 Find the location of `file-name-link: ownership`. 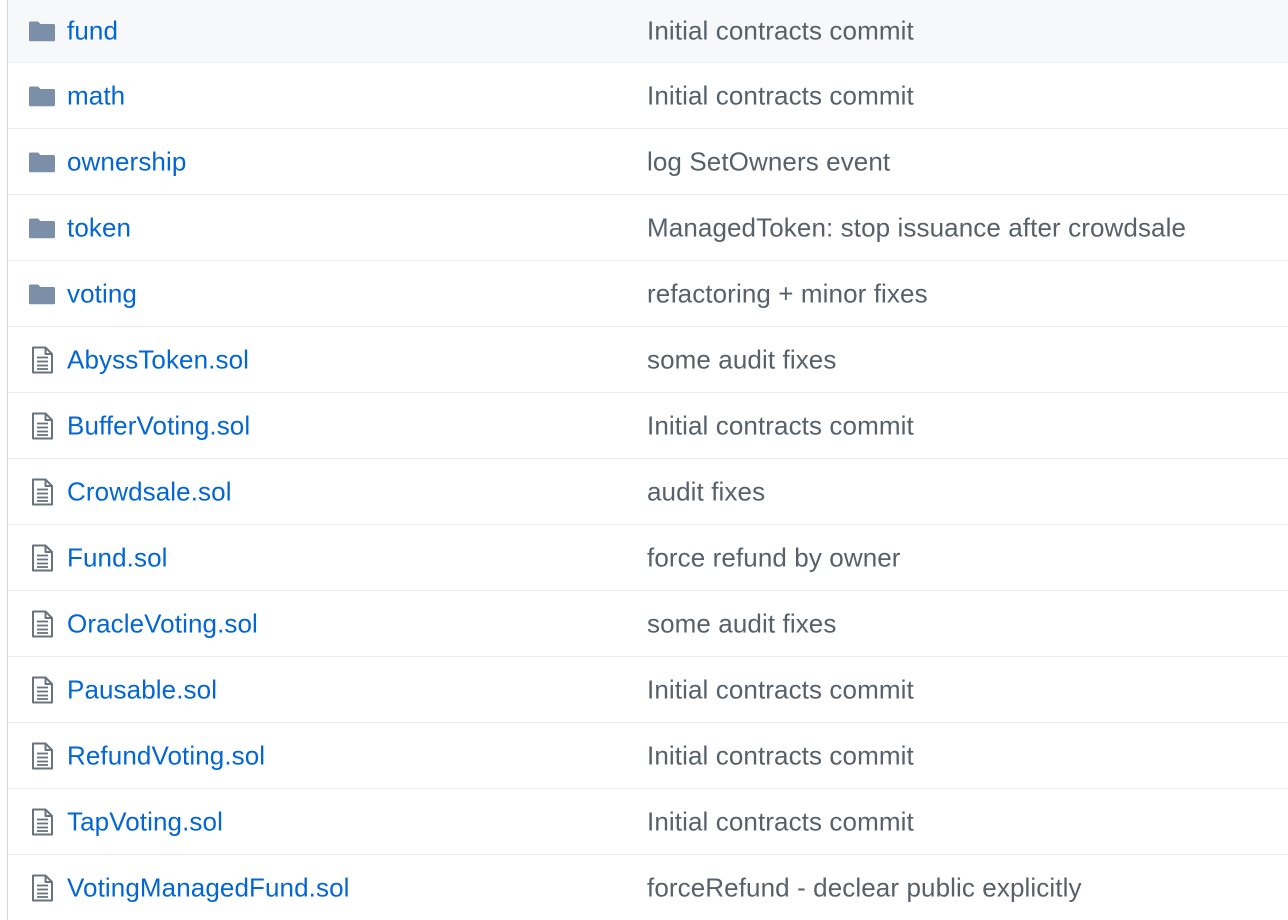

file-name-link: ownership is located at coordinates (126, 161).